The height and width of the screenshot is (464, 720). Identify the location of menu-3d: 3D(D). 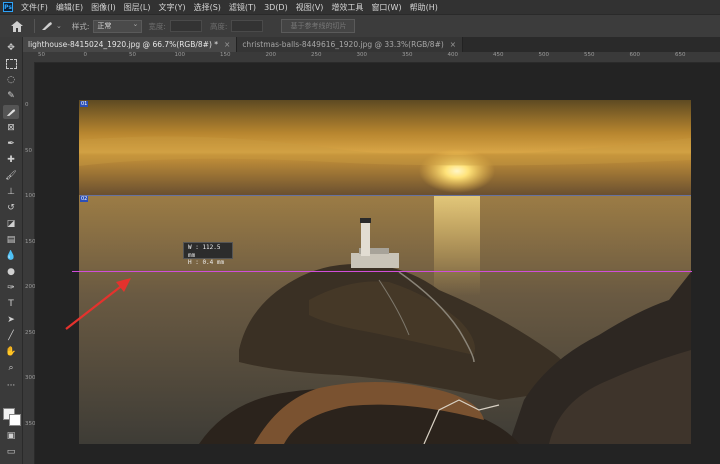
(276, 7).